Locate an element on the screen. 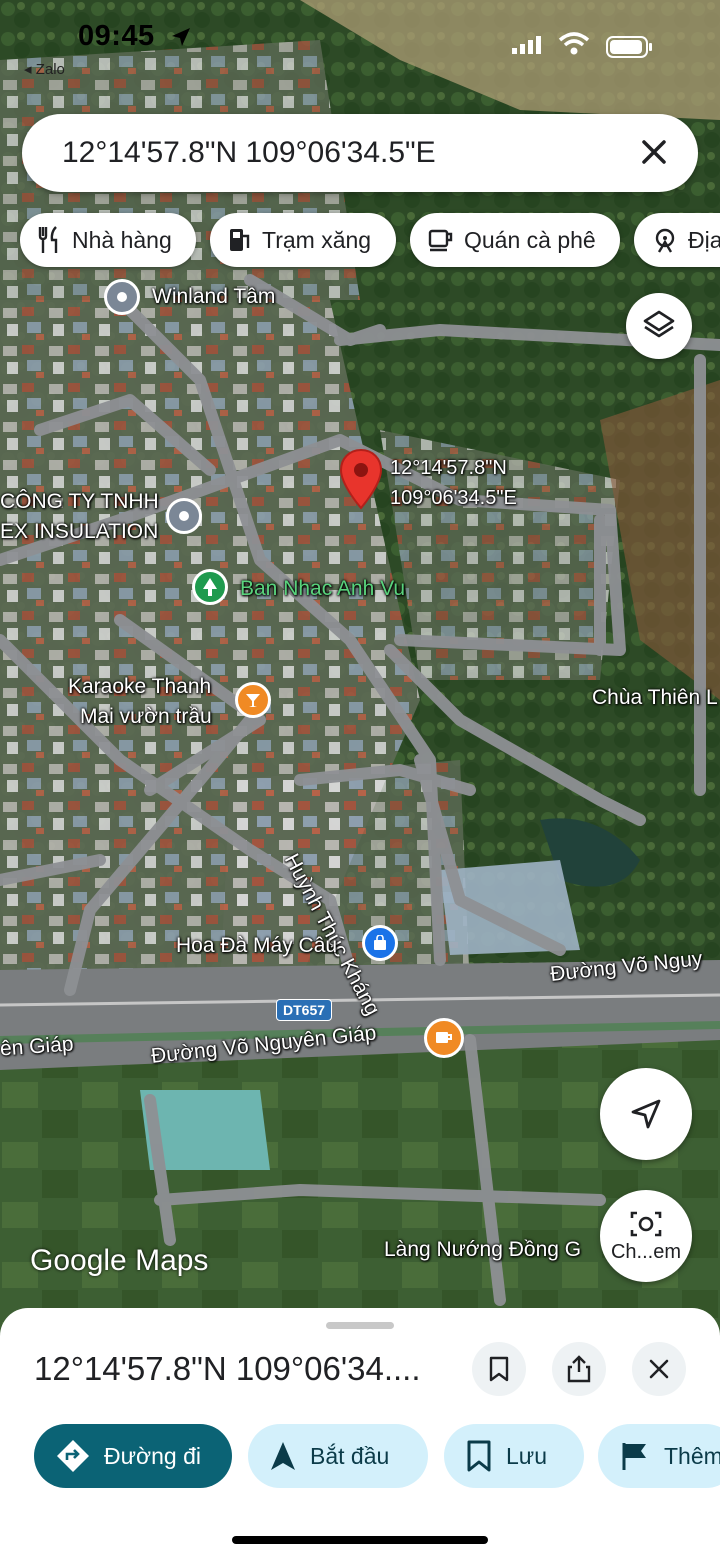 The width and height of the screenshot is (720, 1560). cocktail-glass-icon is located at coordinates (253, 700).